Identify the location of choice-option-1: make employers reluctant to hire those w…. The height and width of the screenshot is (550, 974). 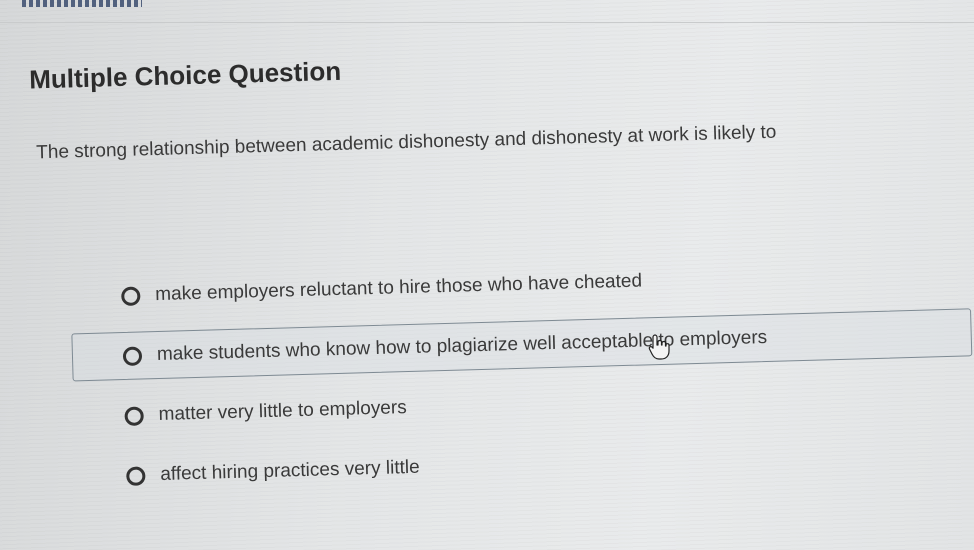
(520, 284).